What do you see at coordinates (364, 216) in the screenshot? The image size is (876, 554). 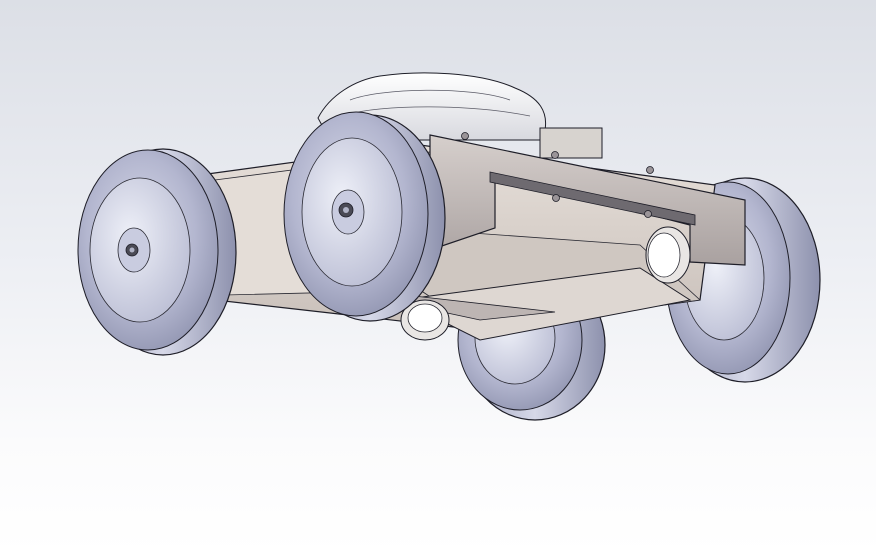 I see `wheel-front-right` at bounding box center [364, 216].